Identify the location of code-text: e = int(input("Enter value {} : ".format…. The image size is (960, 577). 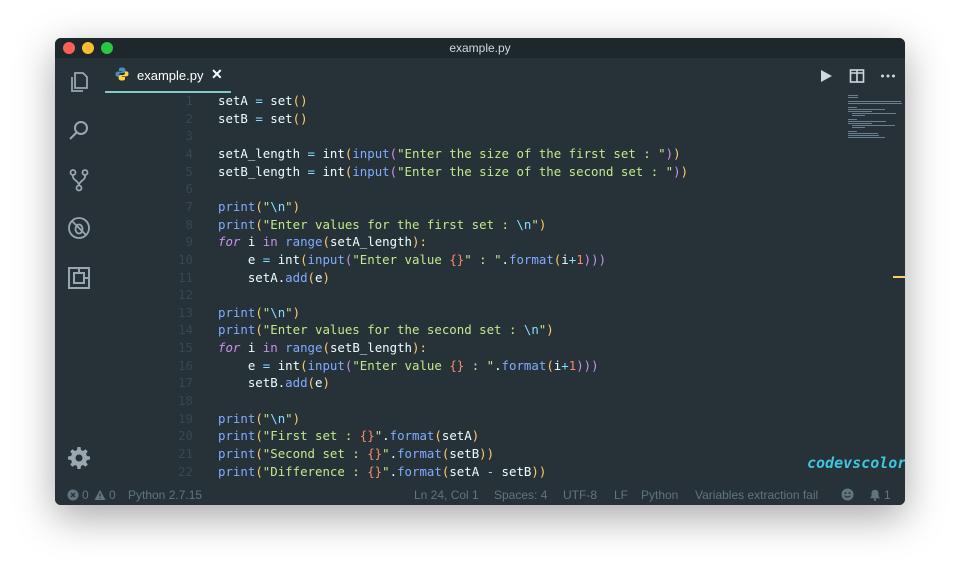
(408, 366).